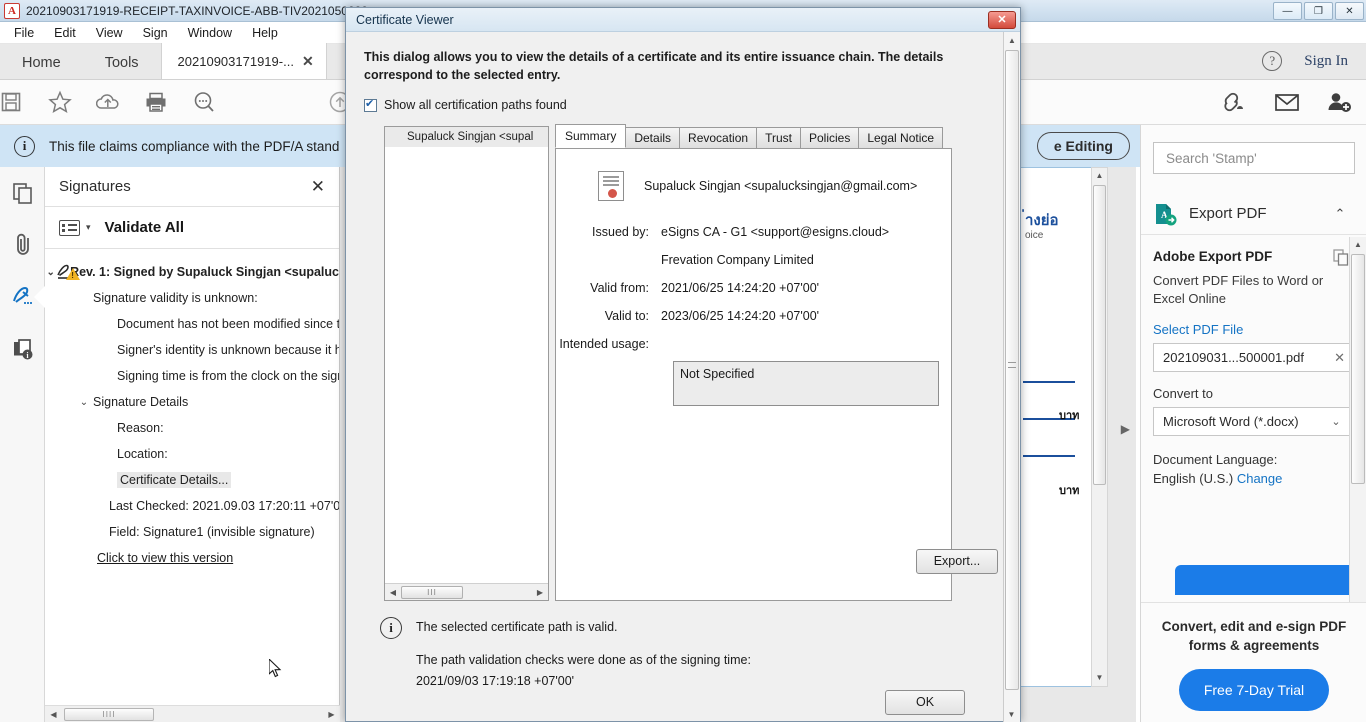 The width and height of the screenshot is (1366, 722). What do you see at coordinates (806, 383) in the screenshot?
I see `intended-usage-value: Not Specified` at bounding box center [806, 383].